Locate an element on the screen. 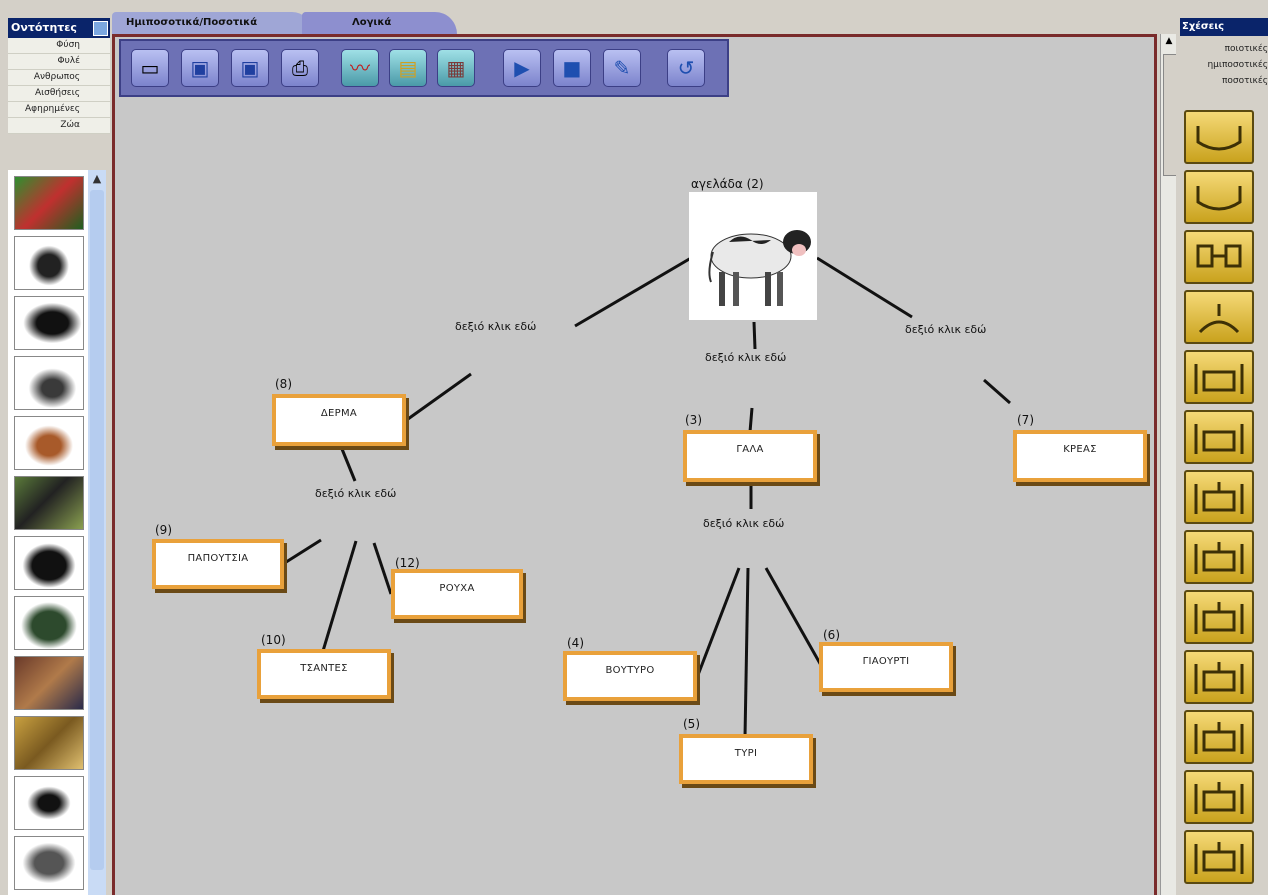 Image resolution: width=1268 pixels, height=895 pixels. node-papoutsia: ΠΑΠΟΥΤΣΙΑ is located at coordinates (218, 564).